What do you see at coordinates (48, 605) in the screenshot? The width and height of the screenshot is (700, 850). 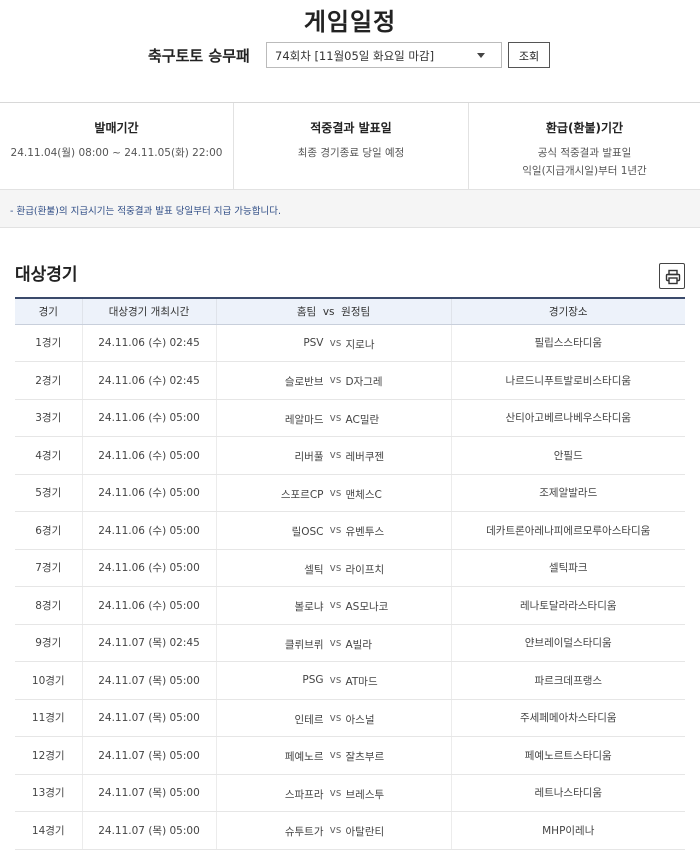 I see `game-number: 8경기` at bounding box center [48, 605].